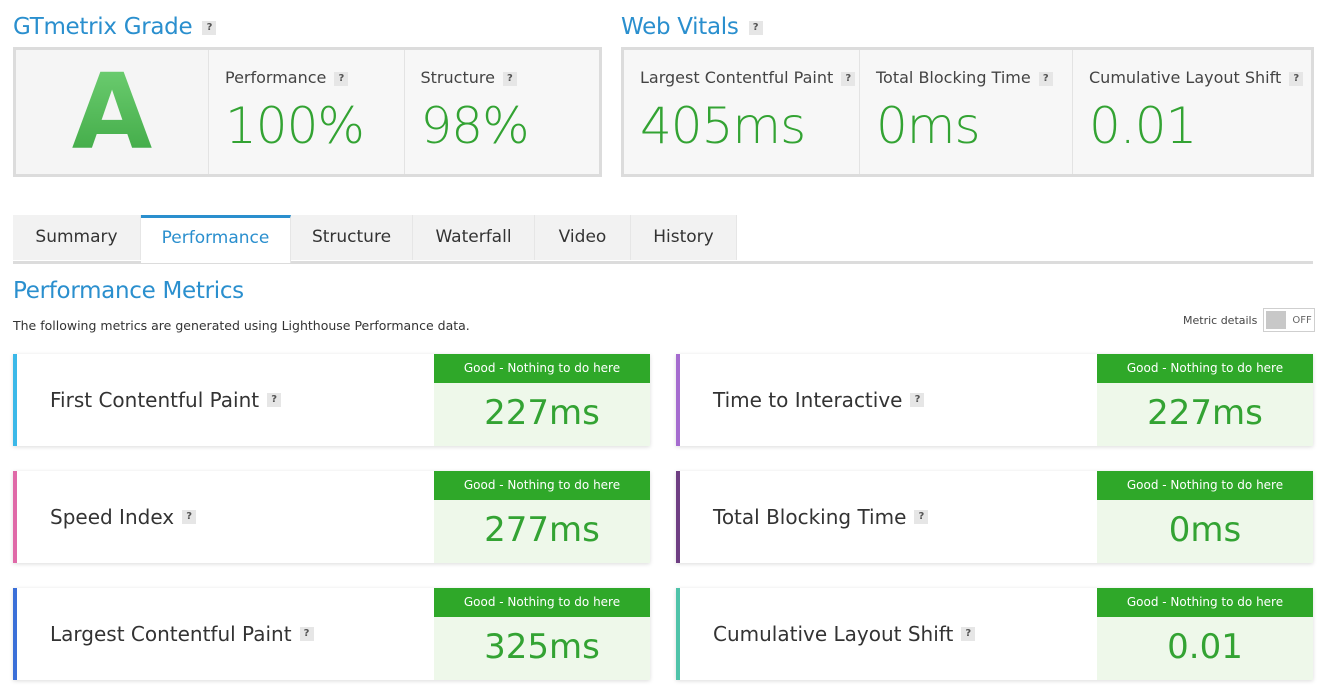  Describe the element at coordinates (103, 27) in the screenshot. I see `gtmetrix-grade-title: GTmetrix Grade` at that location.